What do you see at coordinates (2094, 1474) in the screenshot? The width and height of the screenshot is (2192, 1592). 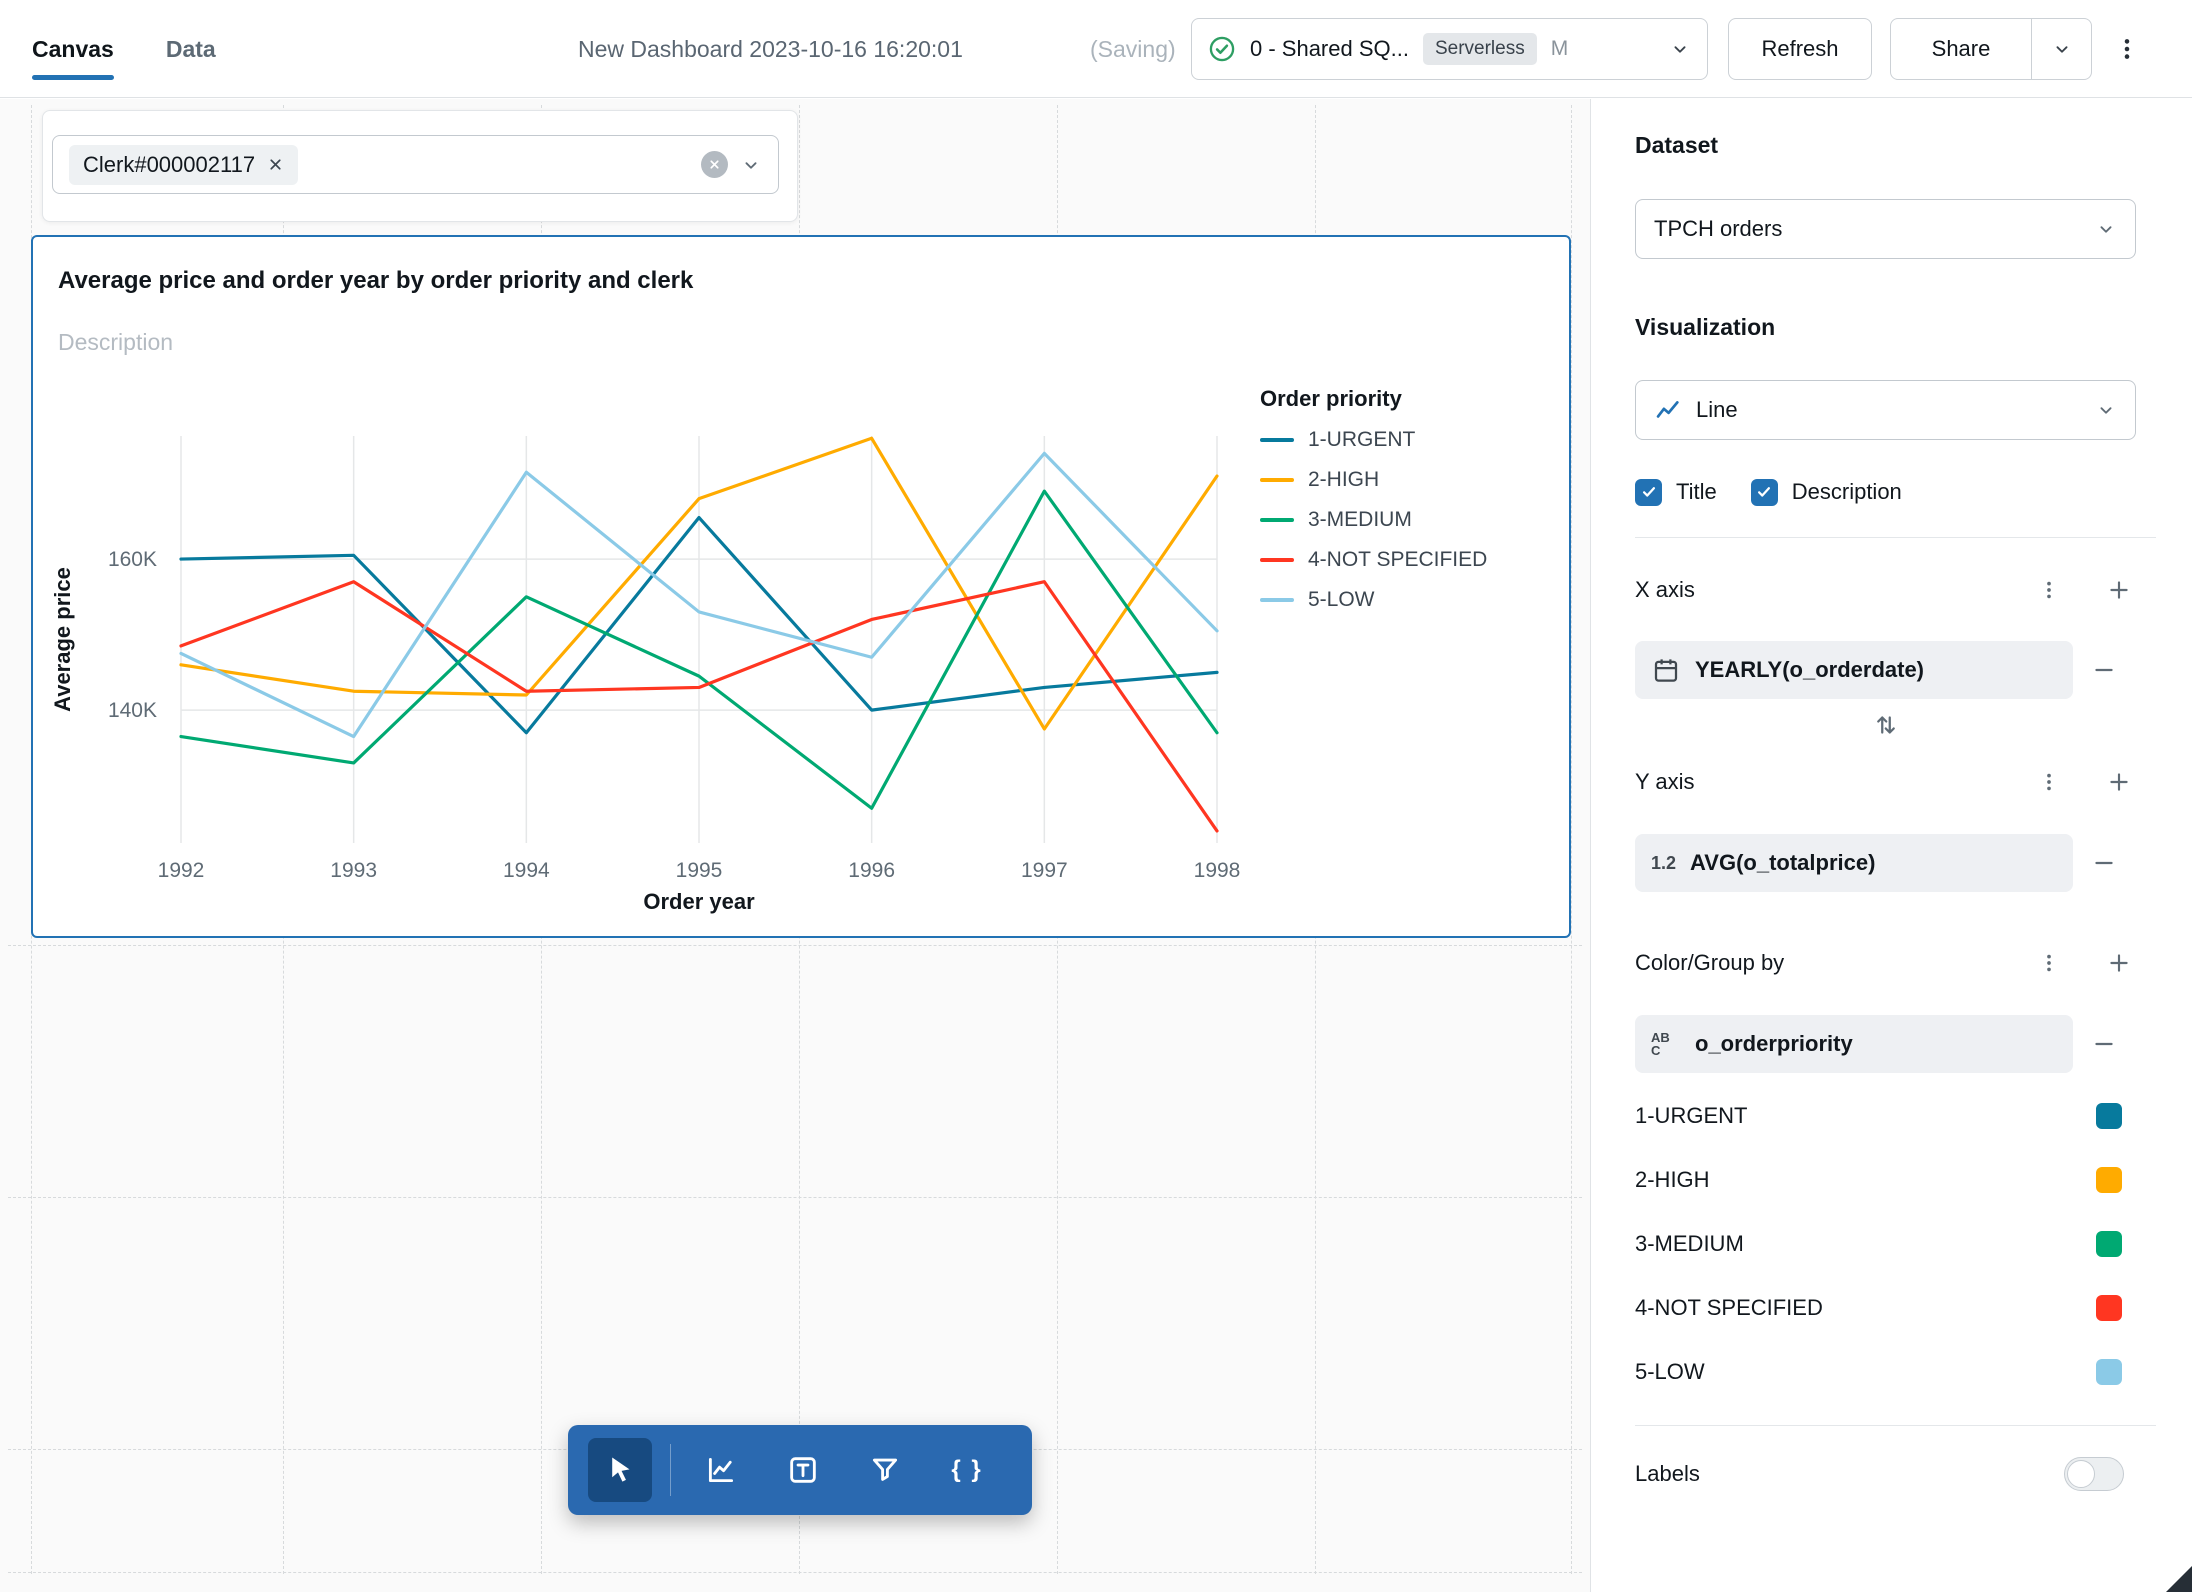 I see `labels-toggle` at bounding box center [2094, 1474].